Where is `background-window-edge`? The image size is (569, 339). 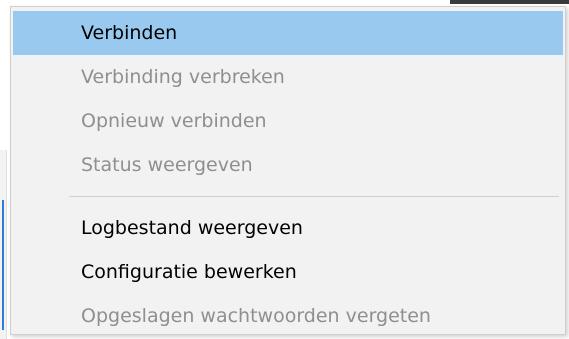
background-window-edge is located at coordinates (3, 244).